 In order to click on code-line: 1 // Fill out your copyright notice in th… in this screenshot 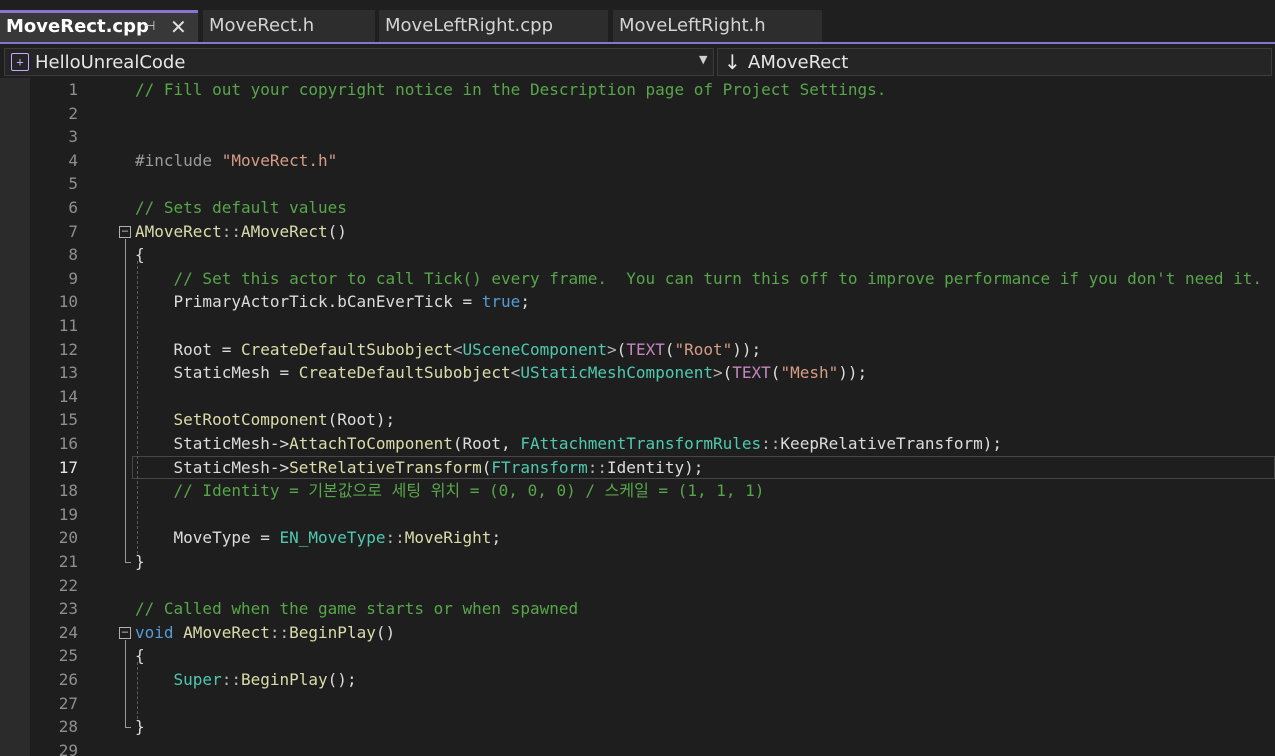, I will do `click(637, 90)`.